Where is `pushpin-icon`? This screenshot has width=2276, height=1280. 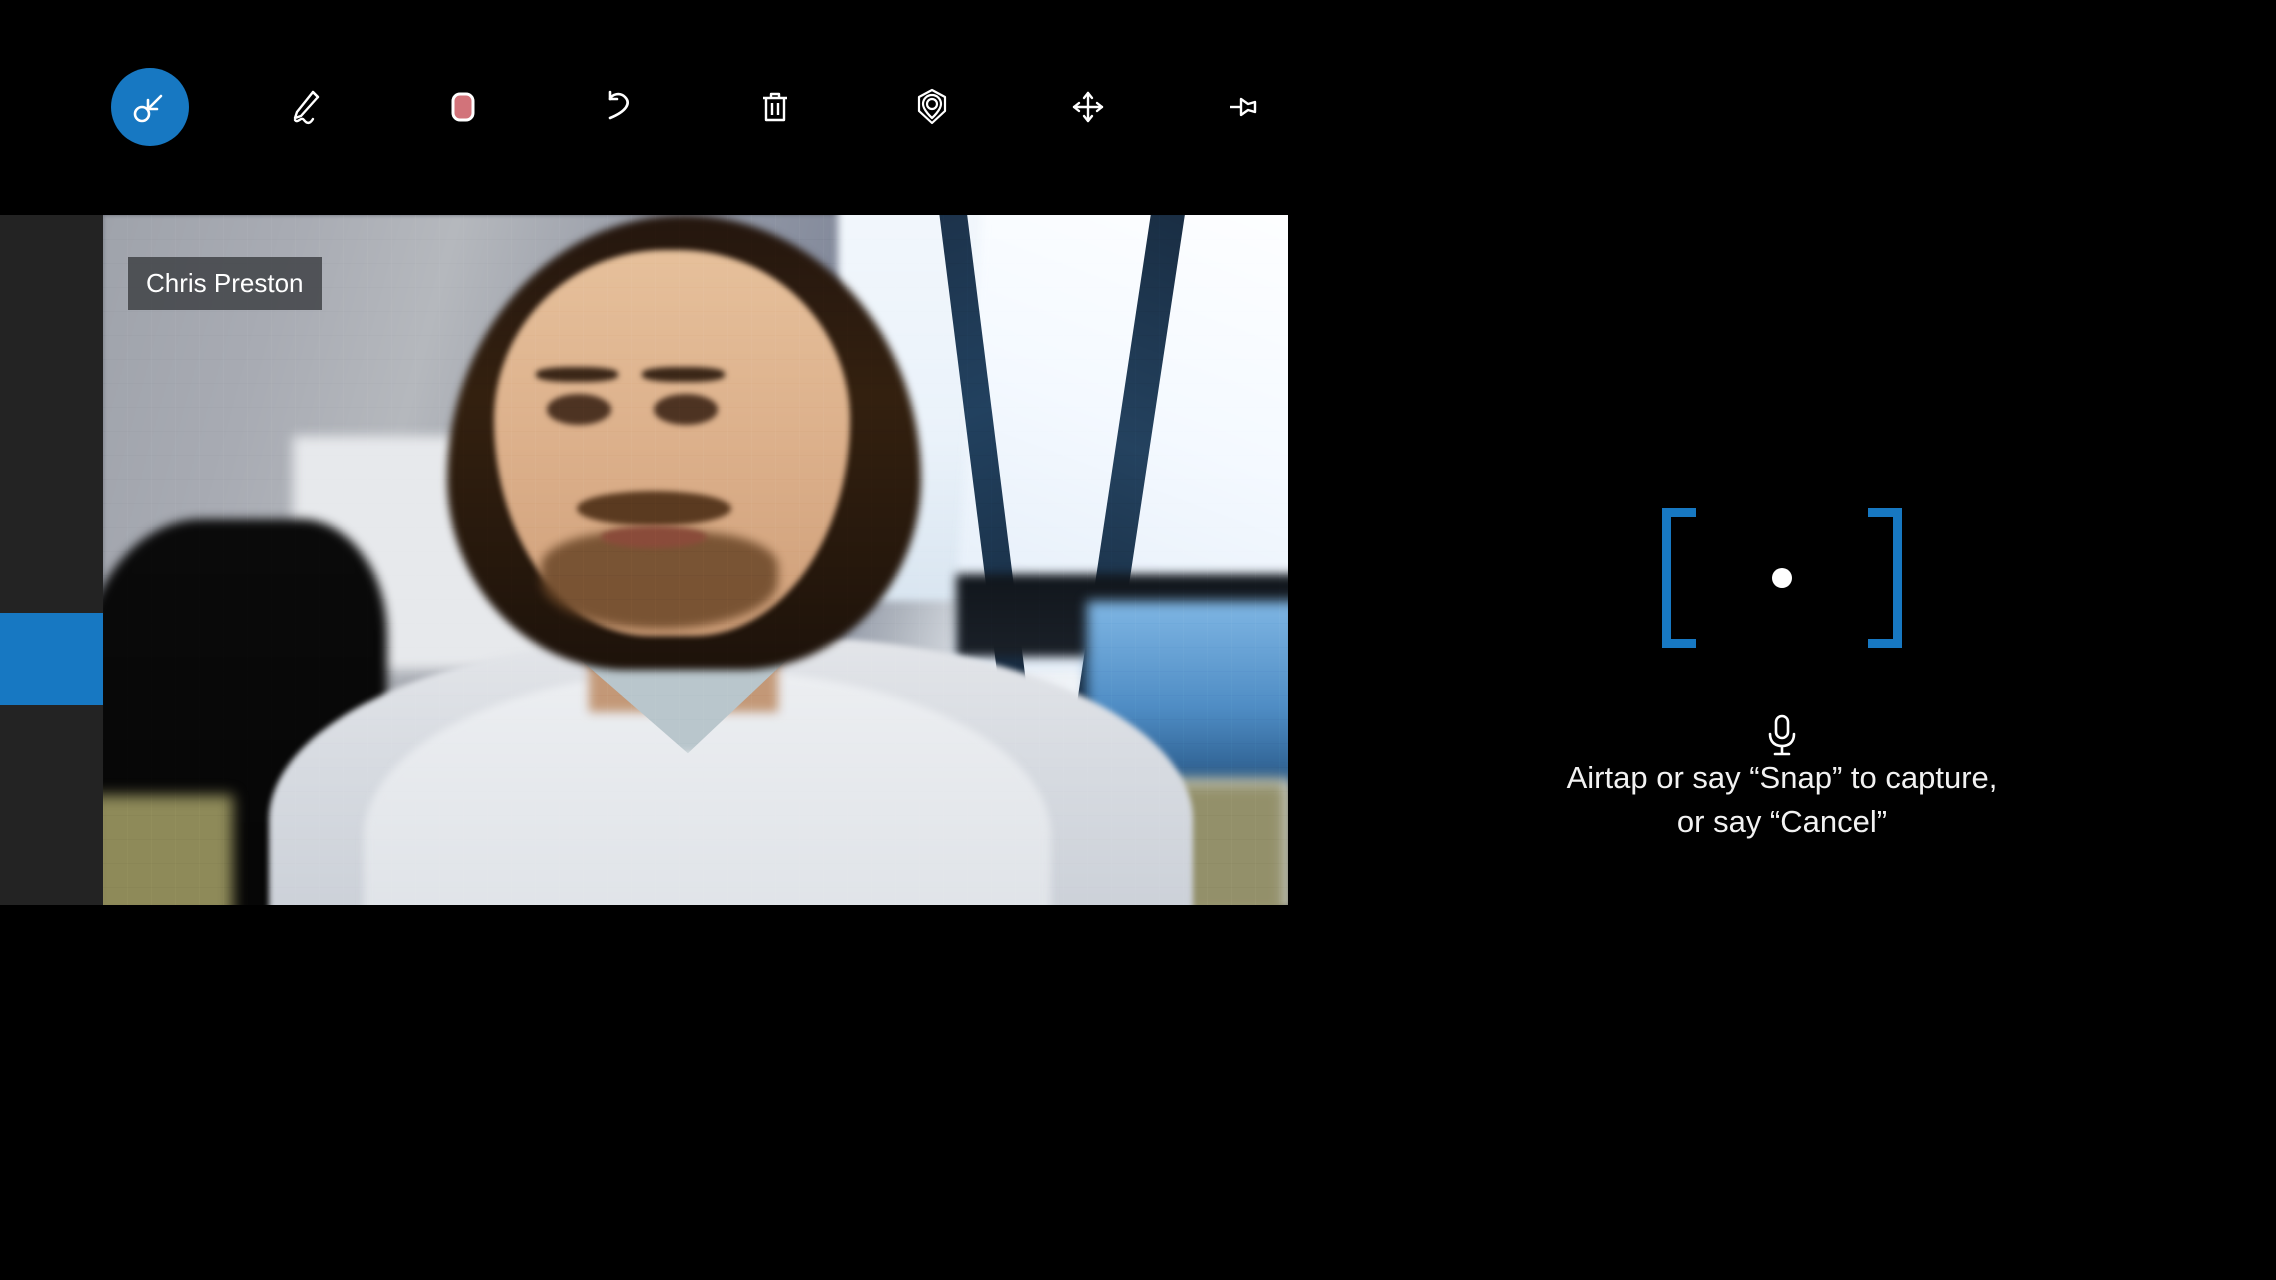
pushpin-icon is located at coordinates (1244, 107).